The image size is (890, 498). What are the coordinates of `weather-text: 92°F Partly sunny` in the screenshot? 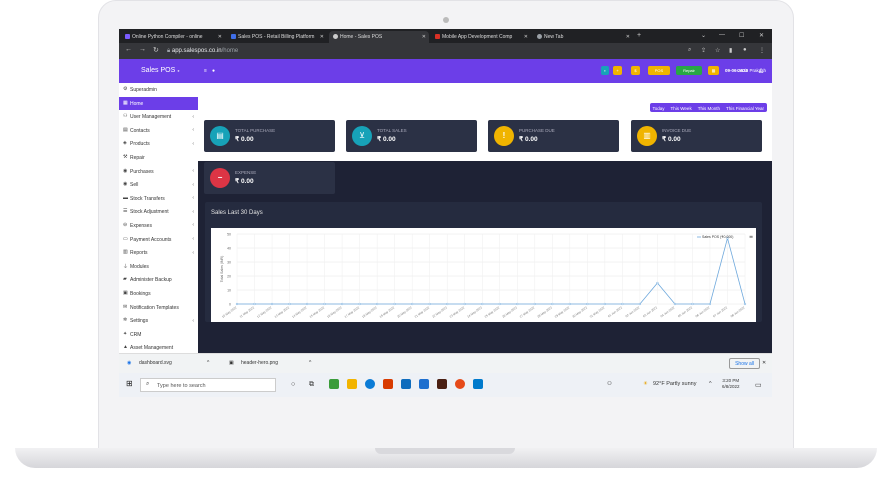 It's located at (674, 384).